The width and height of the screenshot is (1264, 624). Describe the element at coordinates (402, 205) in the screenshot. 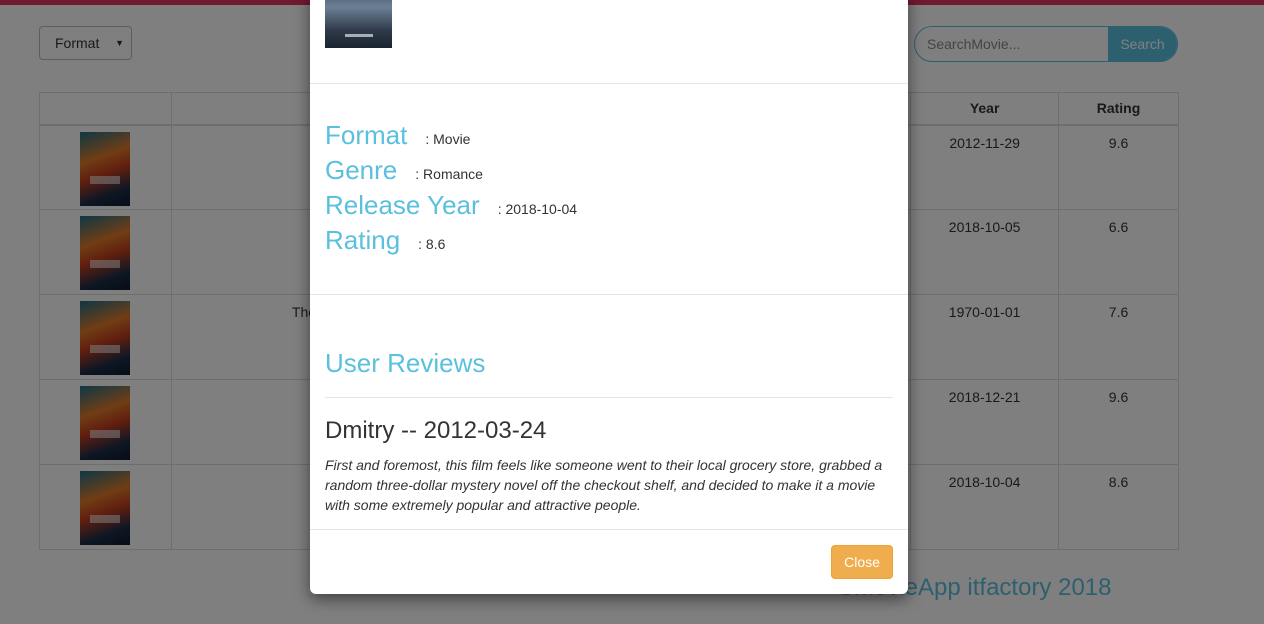

I see `detail-label: Release Year` at that location.